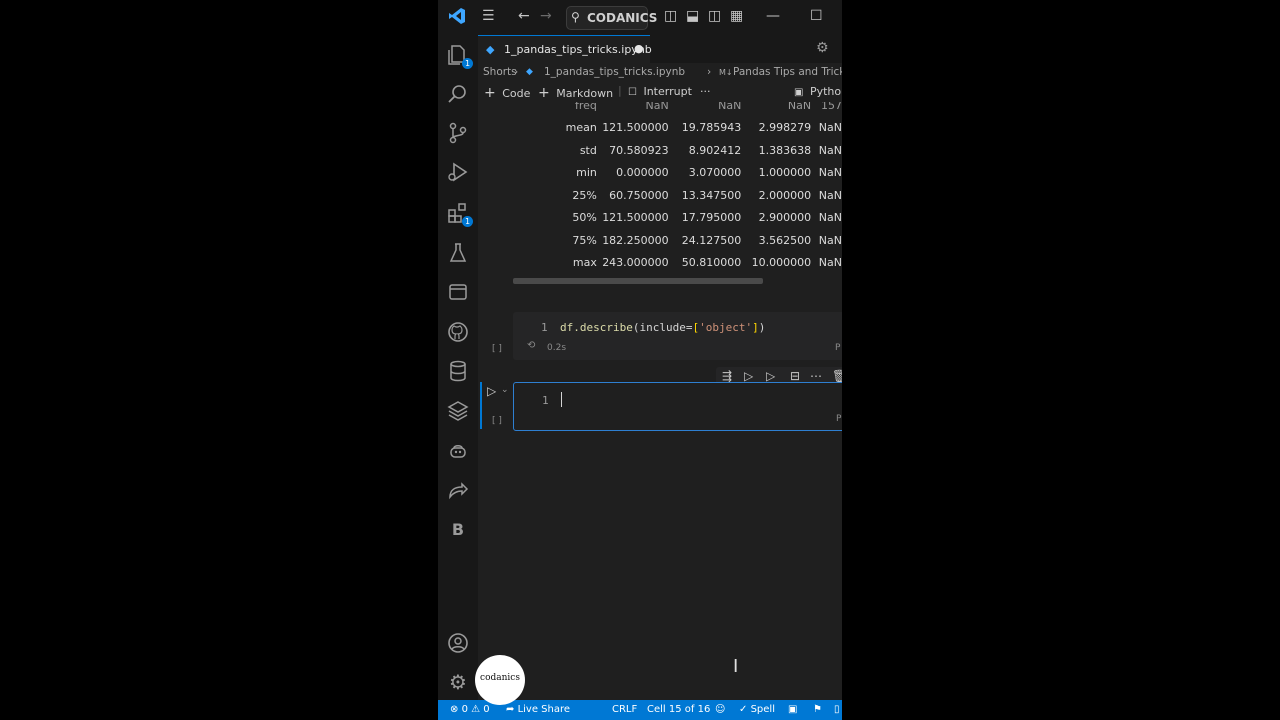 The image size is (1280, 720). What do you see at coordinates (748, 376) in the screenshot?
I see `execute-above-icon: ▷` at bounding box center [748, 376].